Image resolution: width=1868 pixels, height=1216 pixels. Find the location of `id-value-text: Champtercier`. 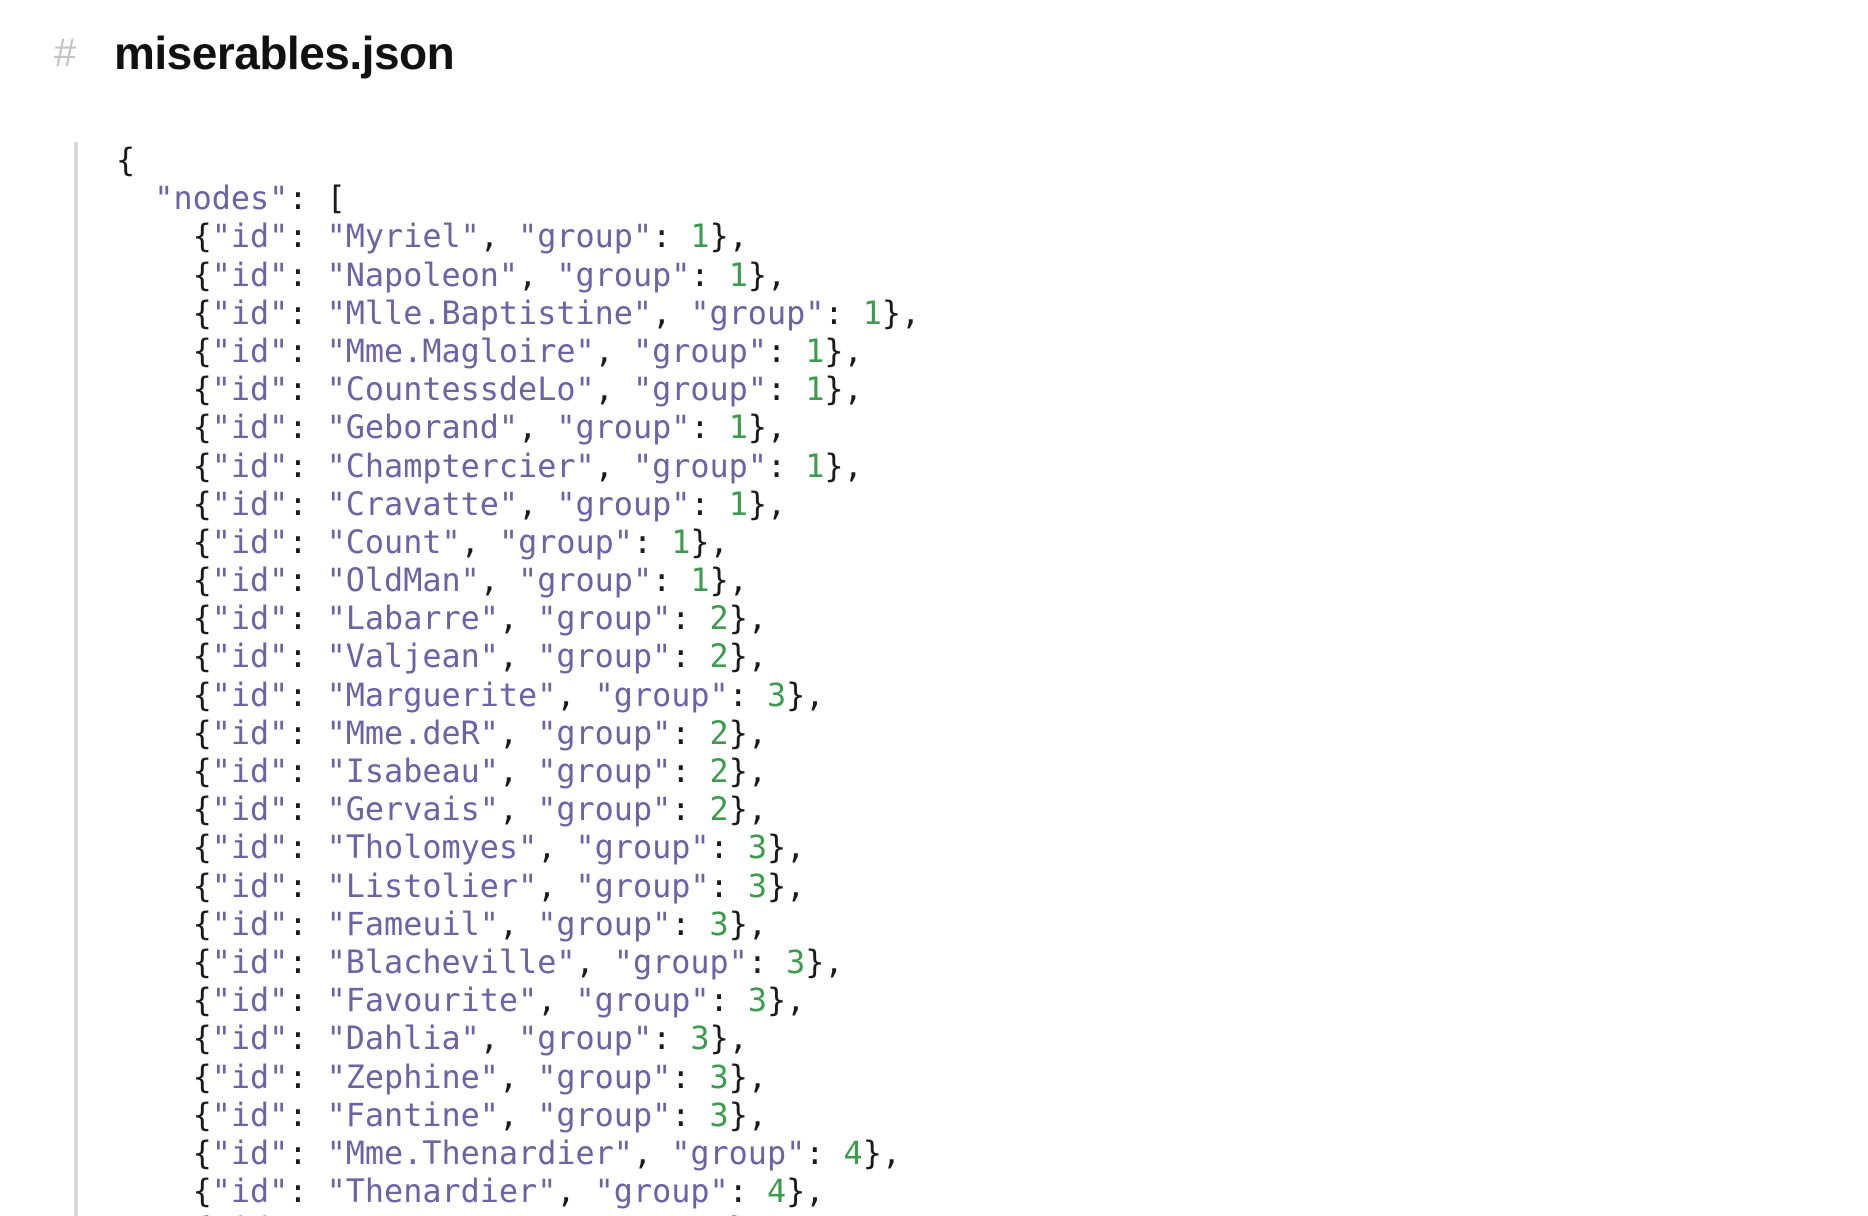

id-value-text: Champtercier is located at coordinates (460, 466).